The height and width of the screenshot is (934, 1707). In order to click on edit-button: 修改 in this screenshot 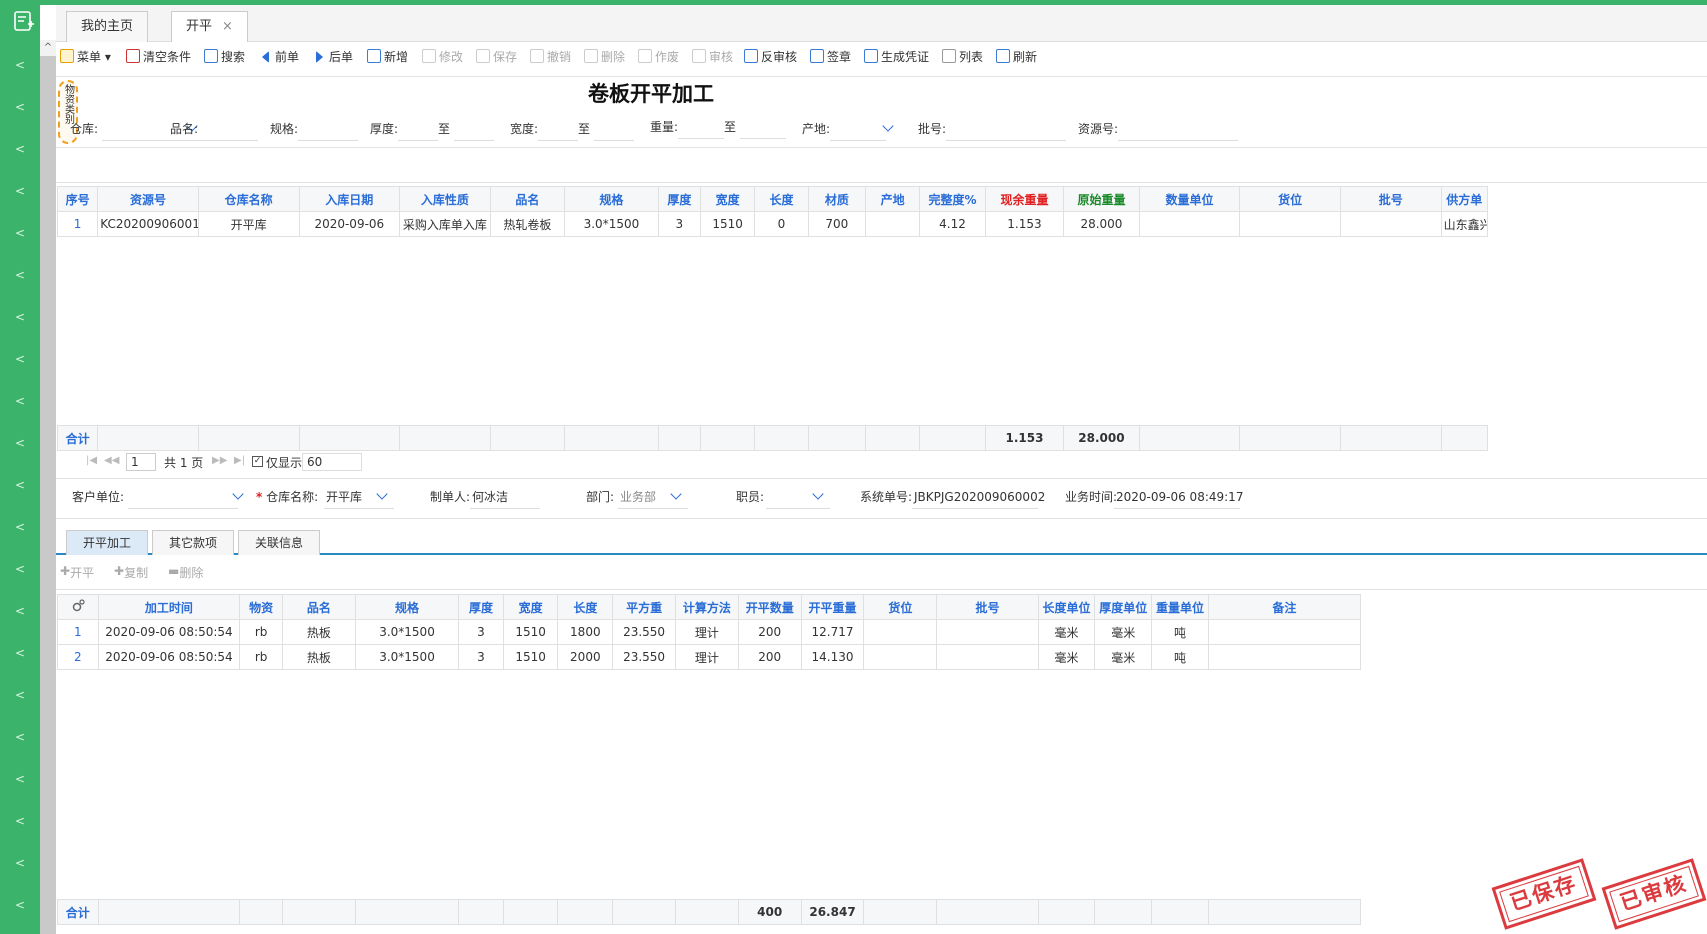, I will do `click(442, 57)`.